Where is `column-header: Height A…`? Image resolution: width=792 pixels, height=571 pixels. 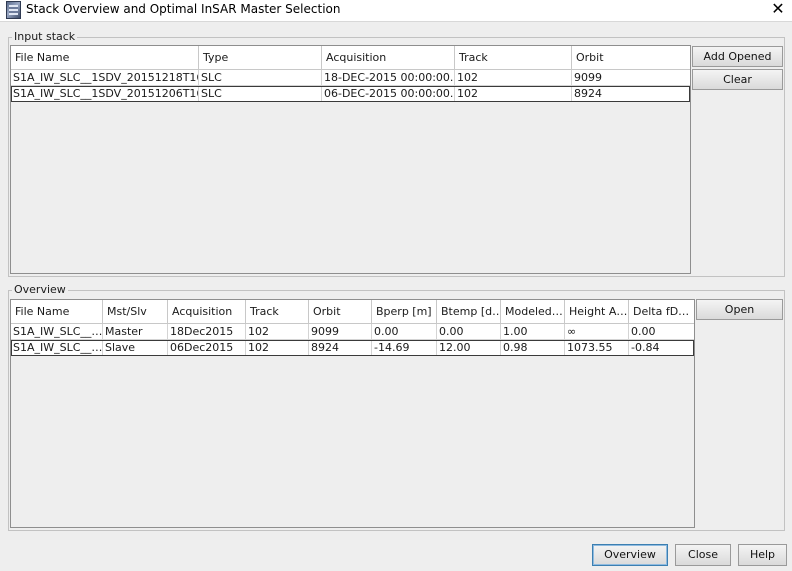 column-header: Height A… is located at coordinates (597, 312).